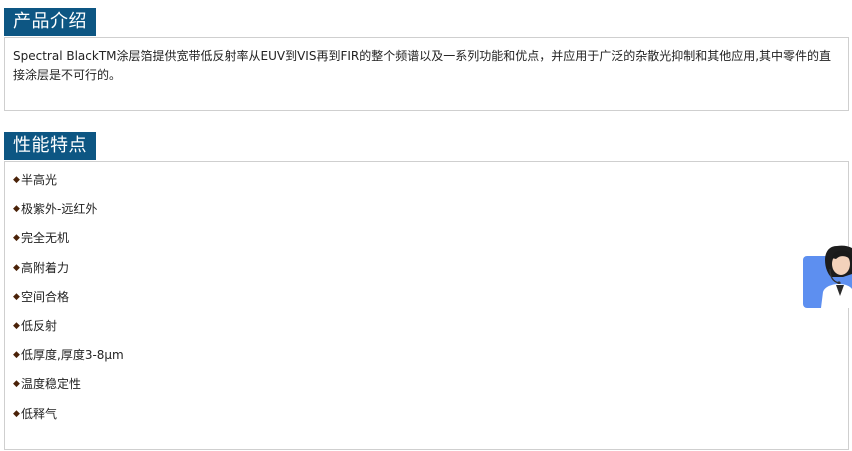 This screenshot has height=451, width=852. I want to click on intro-heading-tab: 产品介绍, so click(50, 22).